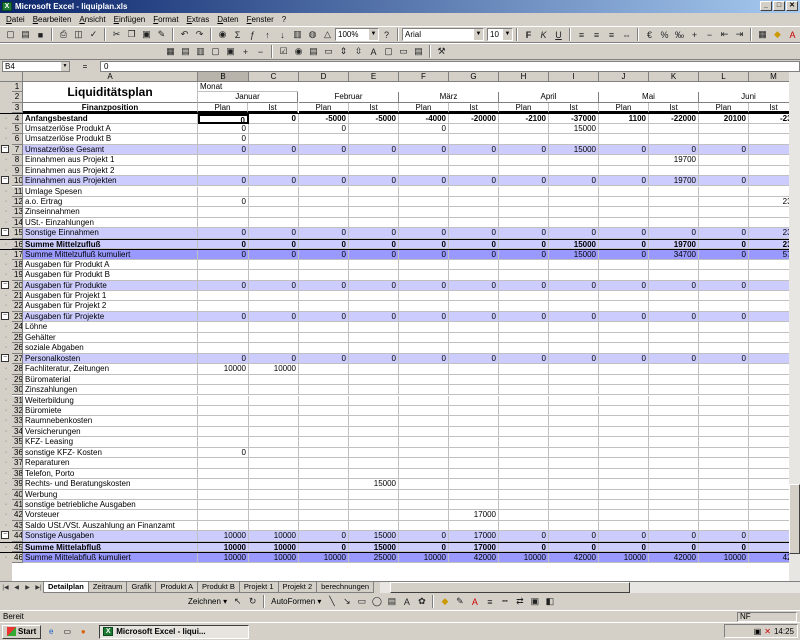 This screenshot has height=640, width=800. I want to click on row-label: Raumnebenkosten, so click(110, 421).